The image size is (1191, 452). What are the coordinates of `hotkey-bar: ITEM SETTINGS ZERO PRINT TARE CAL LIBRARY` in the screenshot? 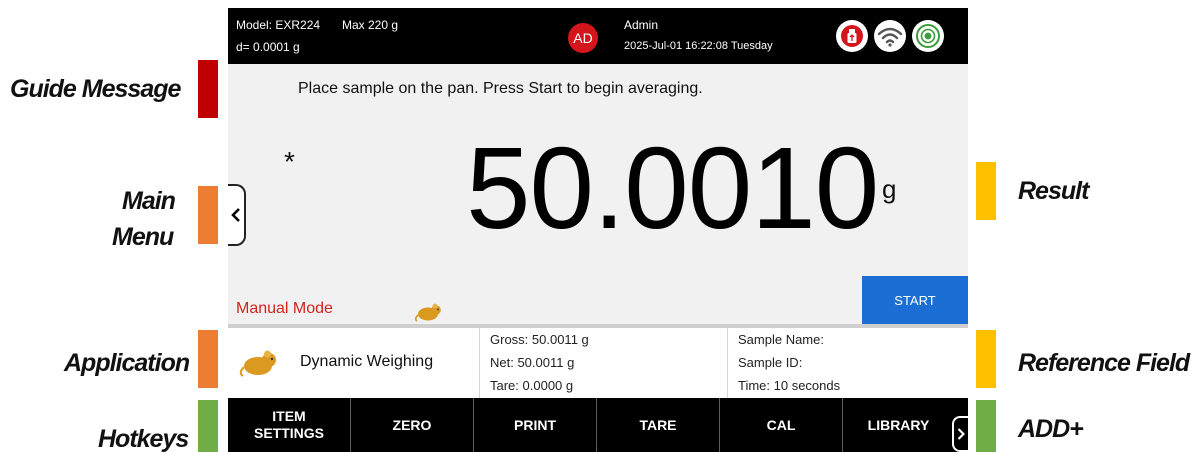 It's located at (598, 425).